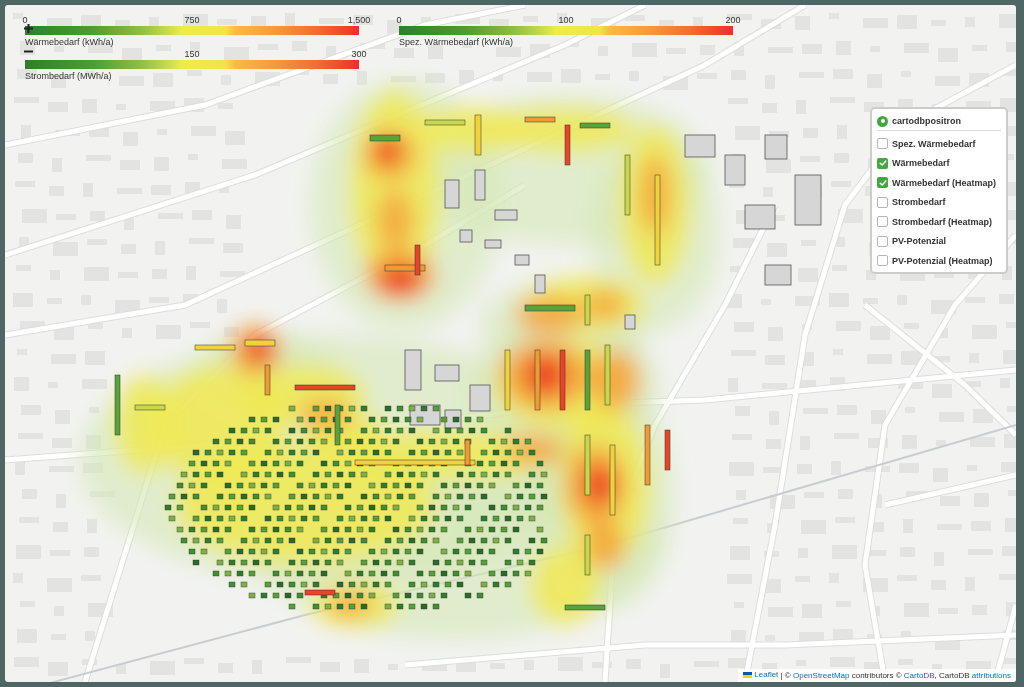 This screenshot has height=687, width=1024. What do you see at coordinates (359, 54) in the screenshot?
I see `tick-label: 300` at bounding box center [359, 54].